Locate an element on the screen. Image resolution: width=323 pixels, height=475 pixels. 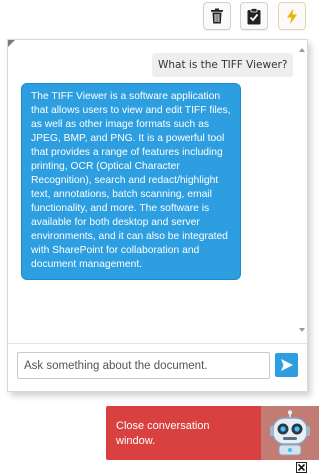
close-conversation-button: Close conversation window. is located at coordinates (212, 433).